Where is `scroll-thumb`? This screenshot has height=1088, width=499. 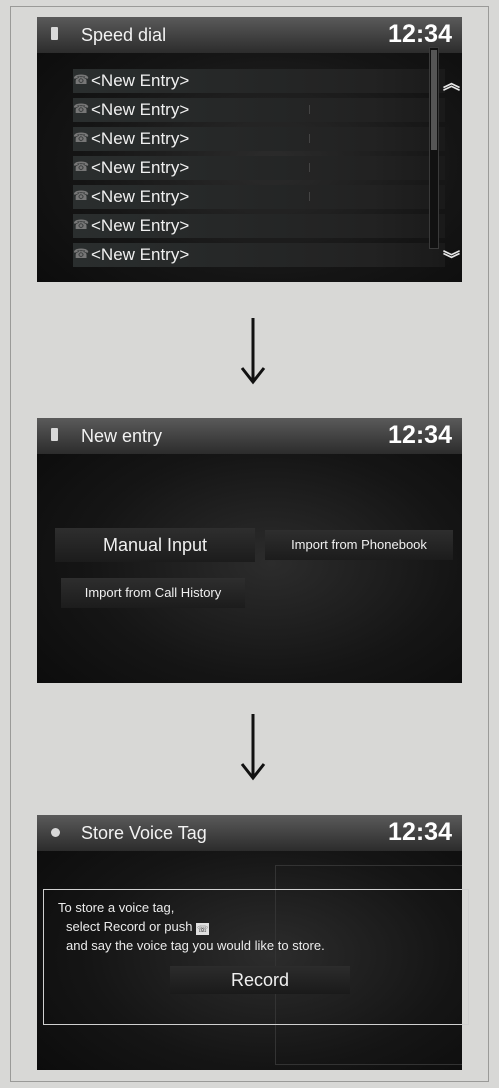
scroll-thumb is located at coordinates (434, 100).